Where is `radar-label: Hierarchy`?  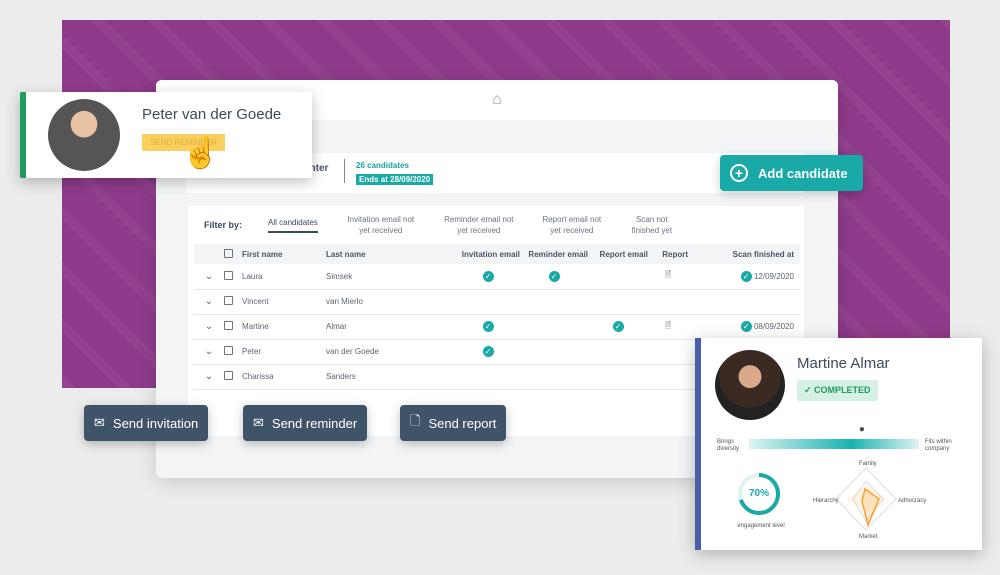 radar-label: Hierarchy is located at coordinates (826, 501).